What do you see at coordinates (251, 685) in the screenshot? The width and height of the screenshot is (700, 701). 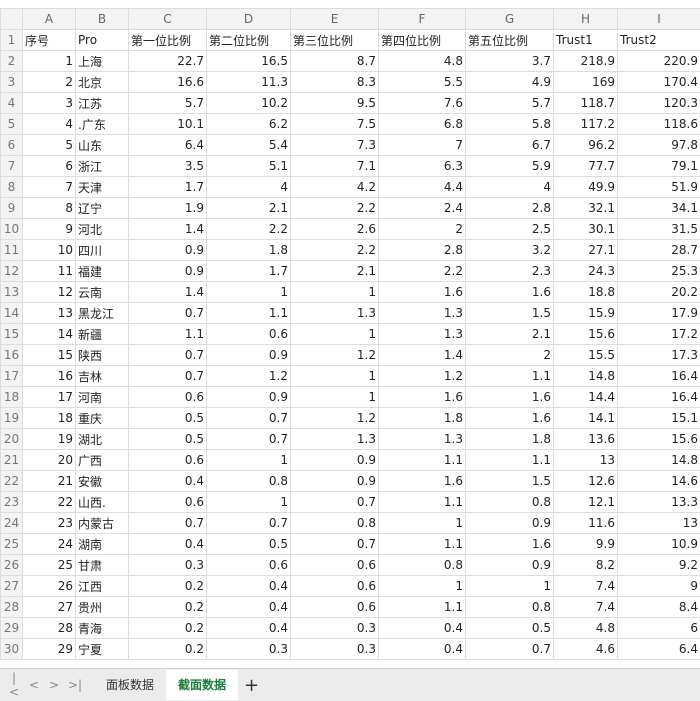 I see `add-sheet-button: +` at bounding box center [251, 685].